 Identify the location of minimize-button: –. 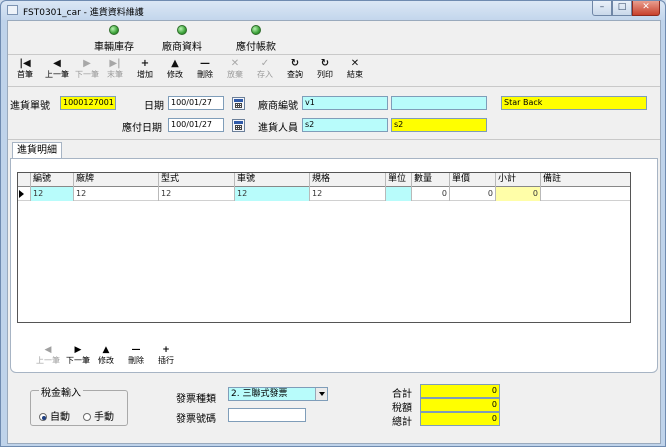
(602, 8).